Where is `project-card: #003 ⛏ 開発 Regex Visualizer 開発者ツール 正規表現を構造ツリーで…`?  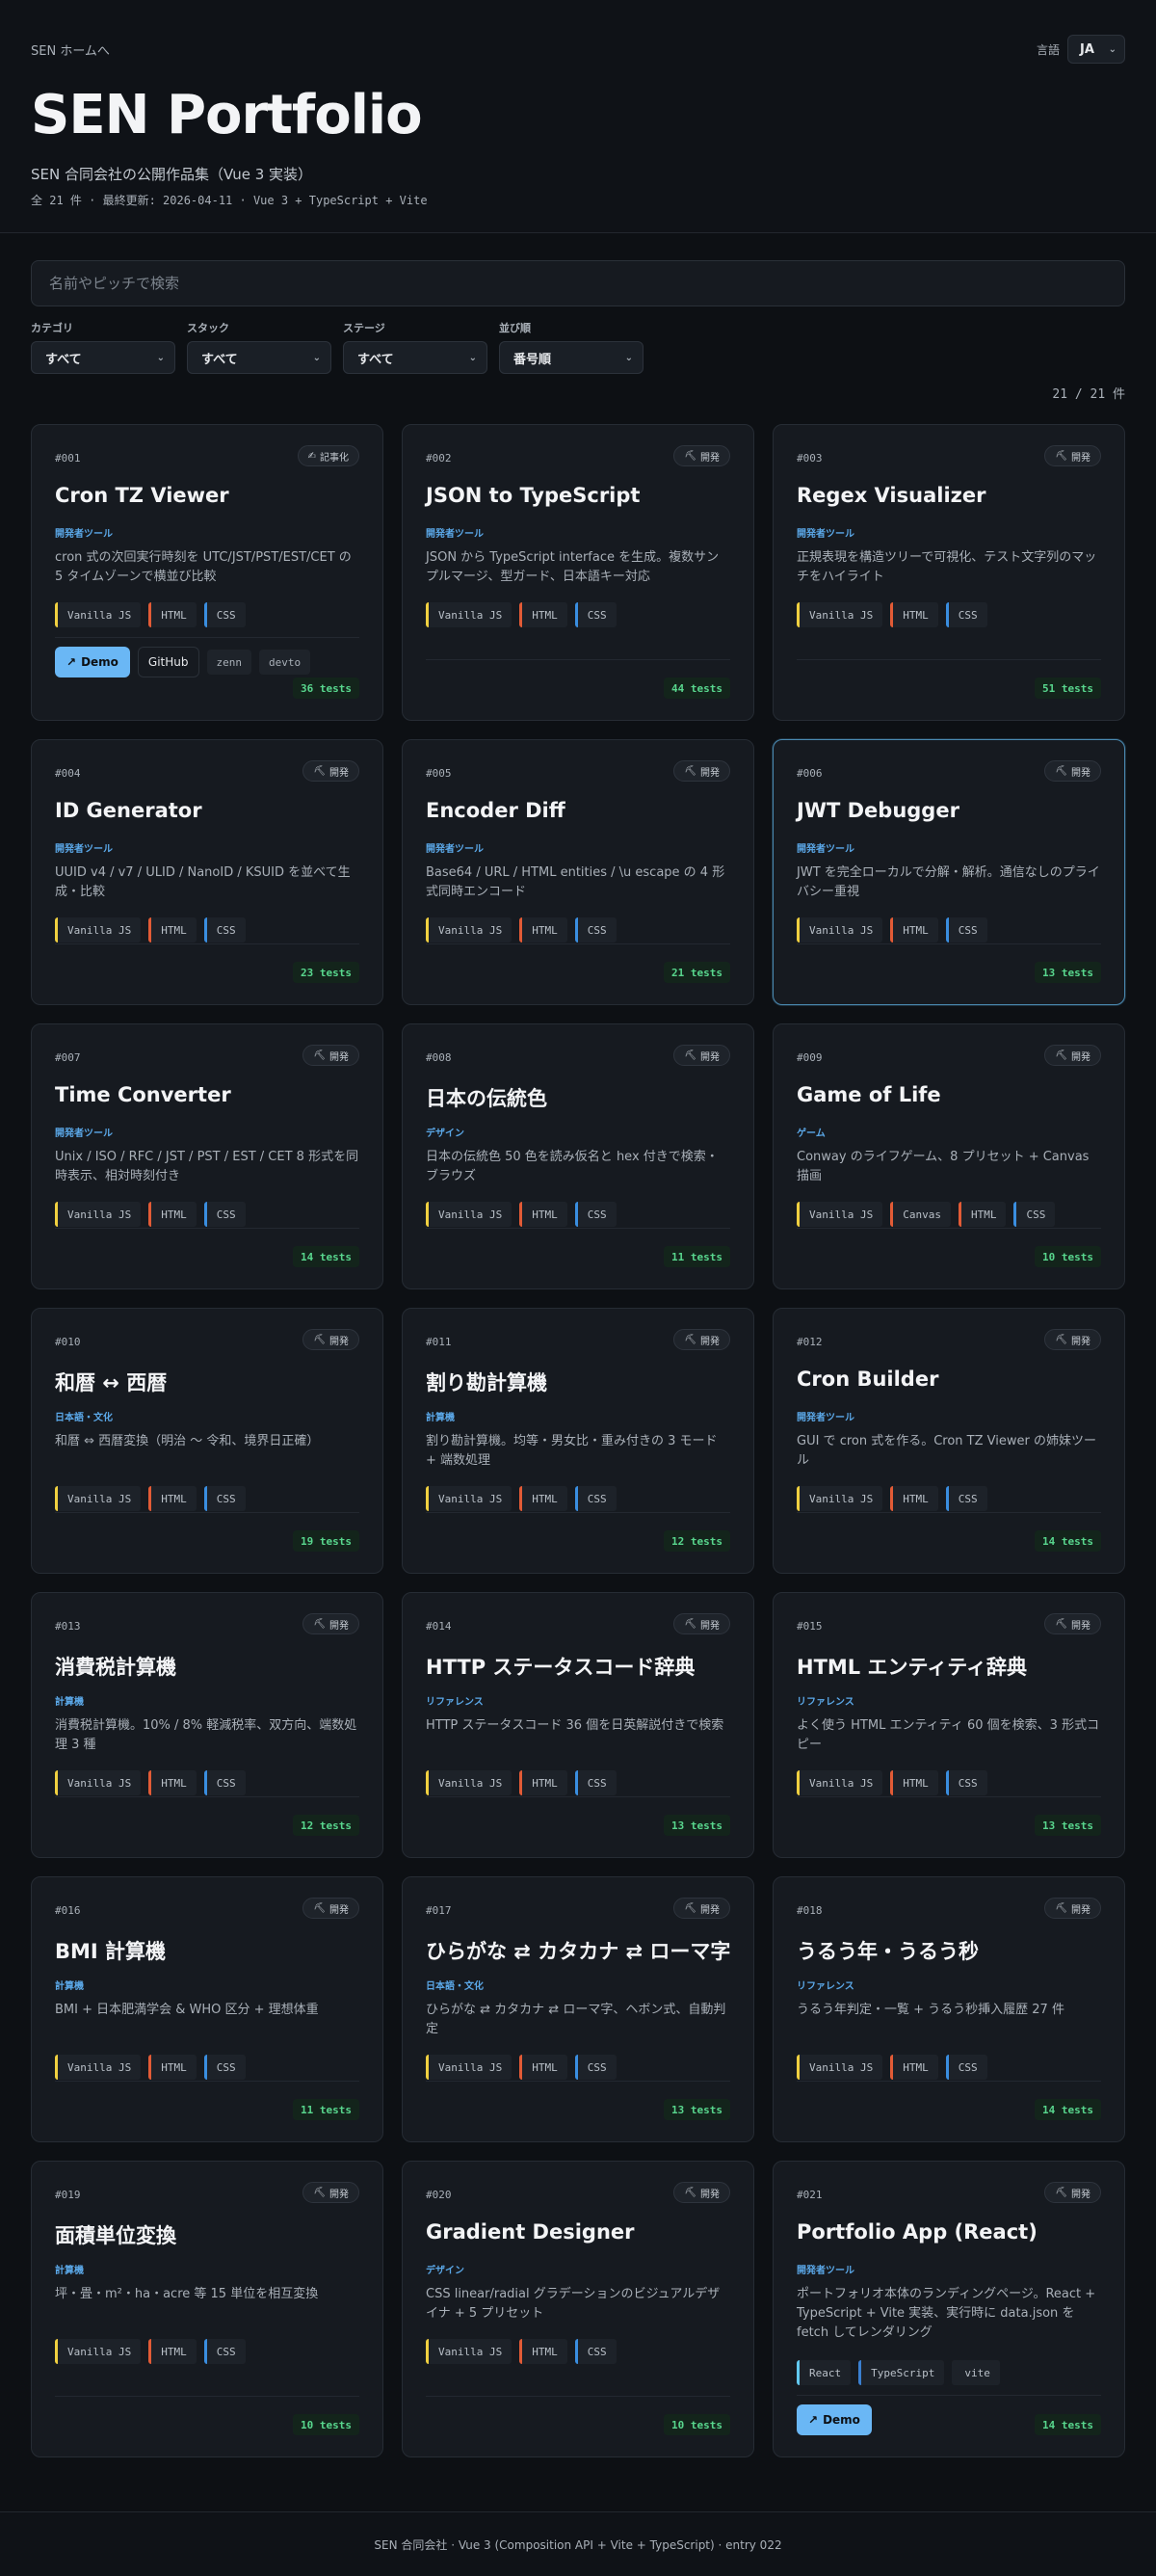 project-card: #003 ⛏ 開発 Regex Visualizer 開発者ツール 正規表現を構造ツリーで… is located at coordinates (949, 572).